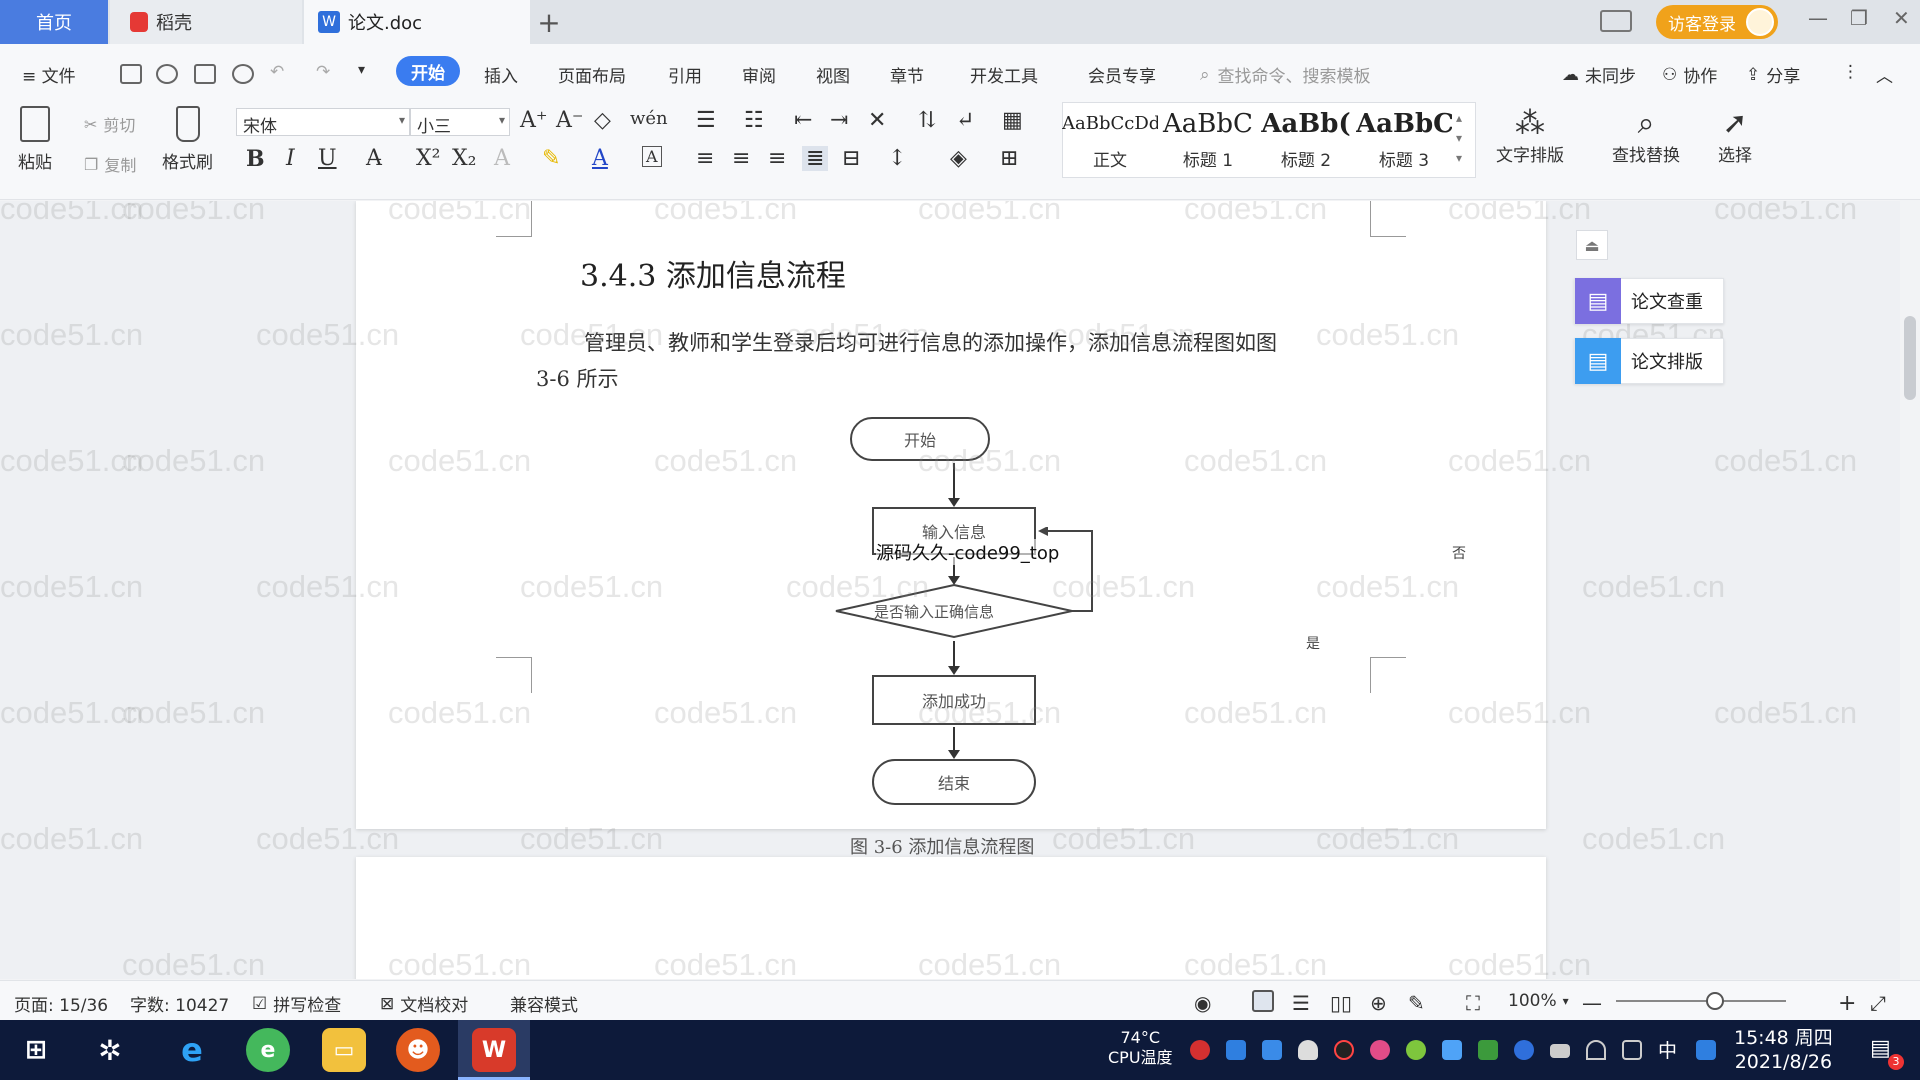  I want to click on style-heading-2: AaBb( 标题 2, so click(1306, 140).